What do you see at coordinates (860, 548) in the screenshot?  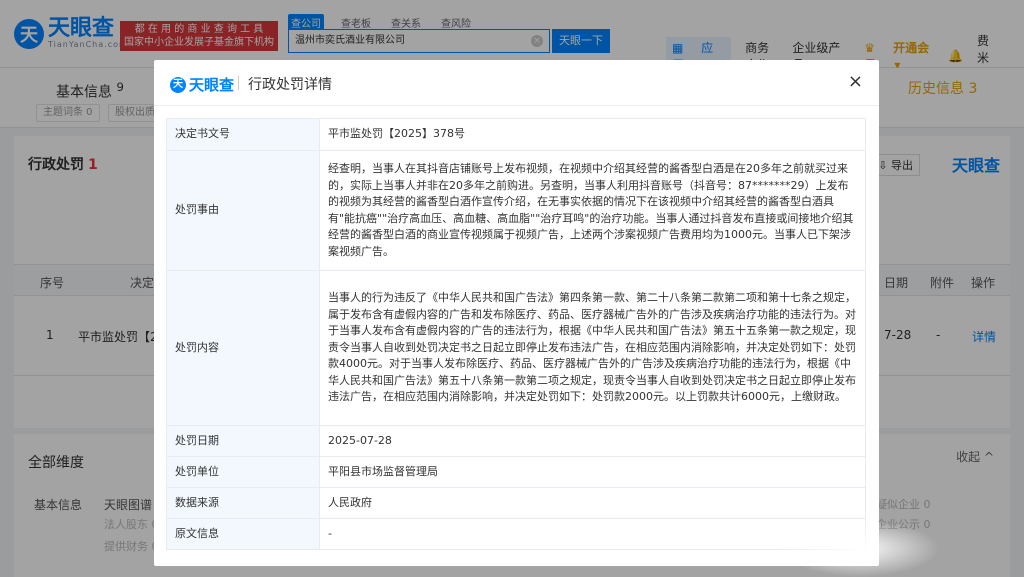 I see `watermark-fade` at bounding box center [860, 548].